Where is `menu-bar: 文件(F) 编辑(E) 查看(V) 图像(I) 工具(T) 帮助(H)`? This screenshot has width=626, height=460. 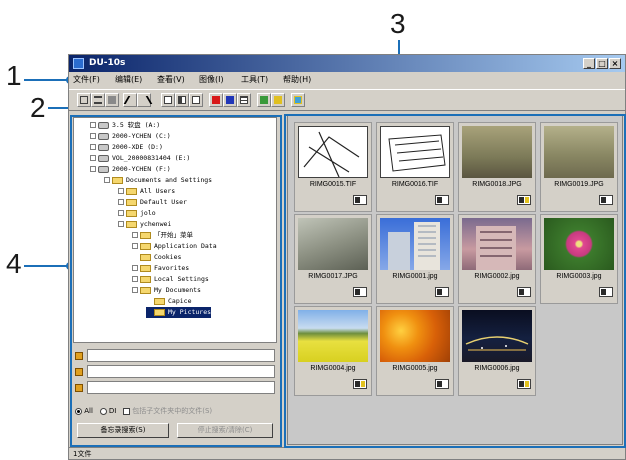
menu-bar: 文件(F) 编辑(E) 查看(V) 图像(I) 工具(T) 帮助(H) is located at coordinates (347, 80).